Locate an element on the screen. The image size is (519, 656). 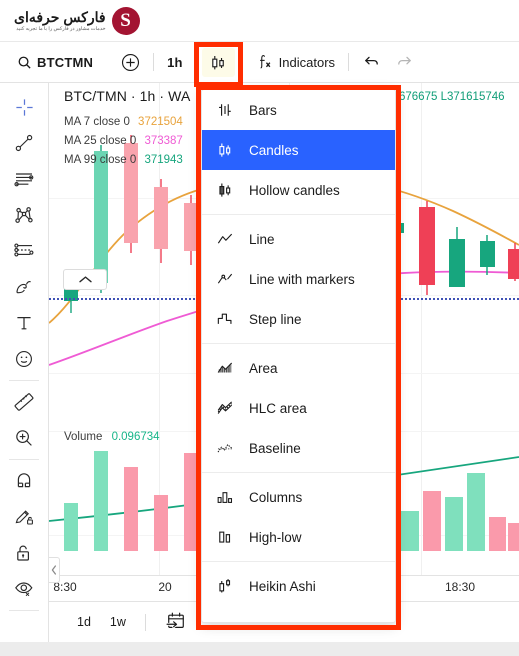
menu-item-heikin-ashi: Heikin Ashi is located at coordinates (298, 586).